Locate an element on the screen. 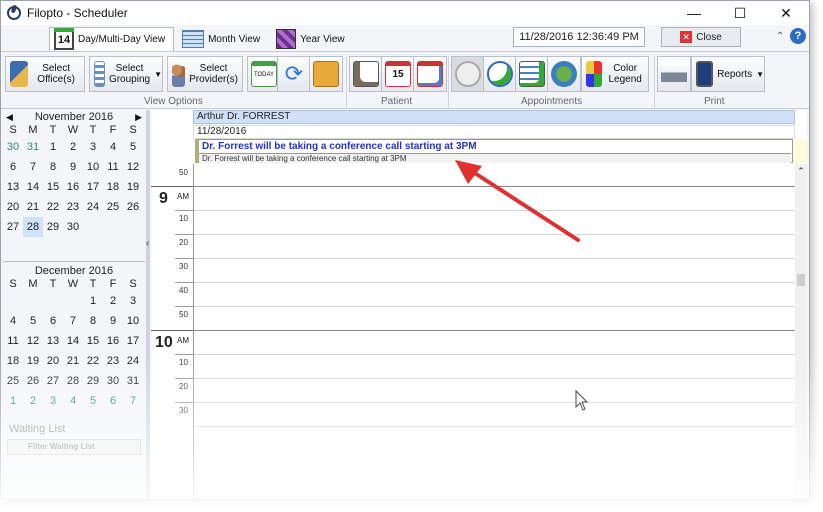 Image resolution: width=823 pixels, height=512 pixels. annotation-arrow is located at coordinates (517, 201).